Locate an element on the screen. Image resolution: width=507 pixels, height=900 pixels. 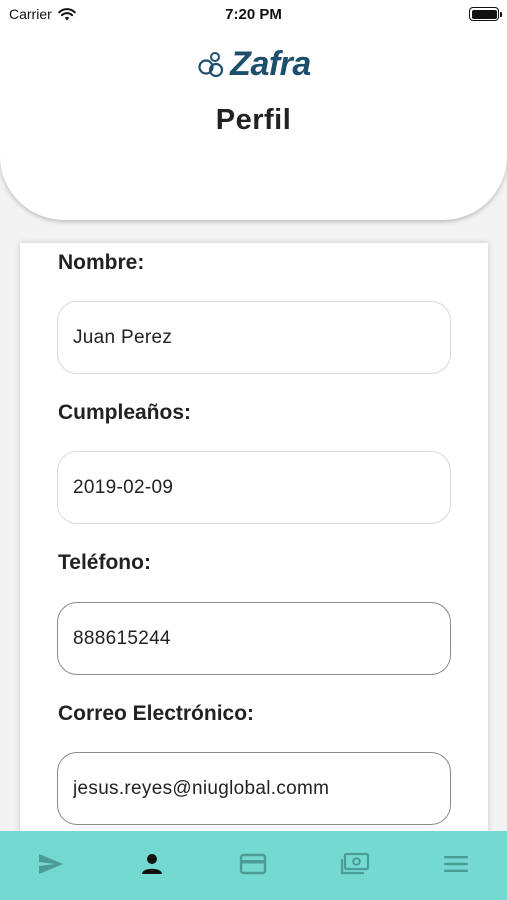
tab-payments is located at coordinates (355, 864).